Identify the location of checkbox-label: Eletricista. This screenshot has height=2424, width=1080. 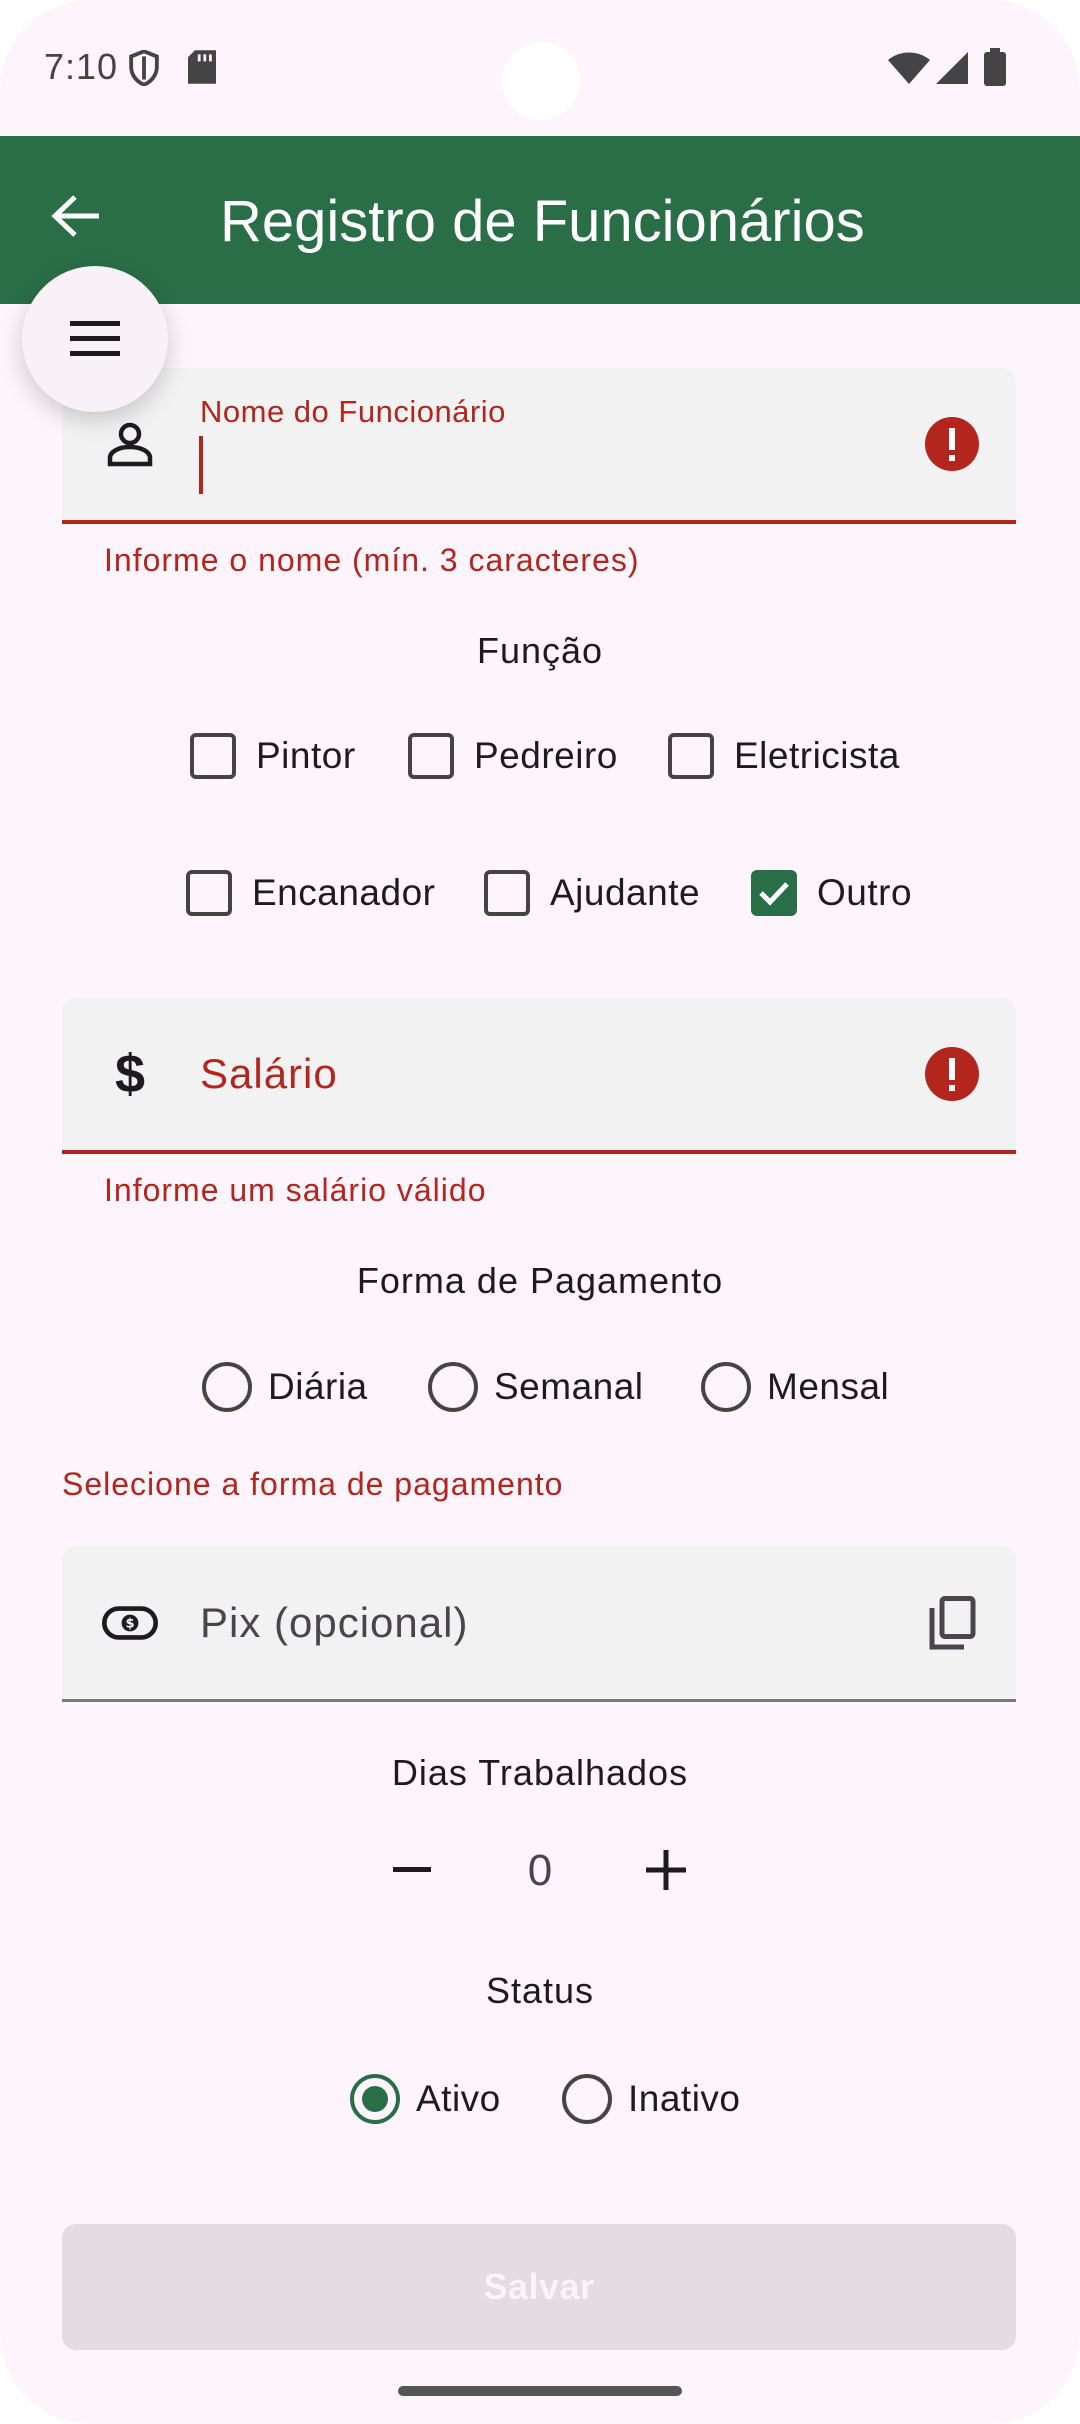
(817, 755).